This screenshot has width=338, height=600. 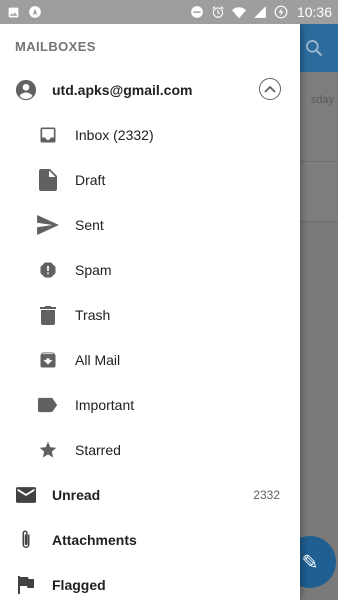 I want to click on navigation-icon, so click(x=35, y=12).